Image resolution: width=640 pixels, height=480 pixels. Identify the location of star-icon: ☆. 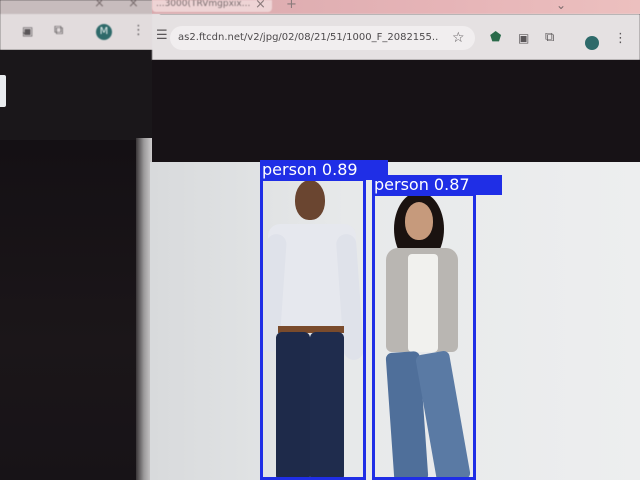
(458, 38).